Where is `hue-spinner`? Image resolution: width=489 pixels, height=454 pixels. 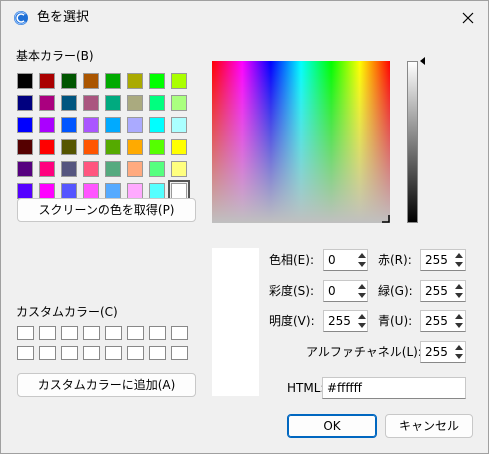
hue-spinner is located at coordinates (362, 260).